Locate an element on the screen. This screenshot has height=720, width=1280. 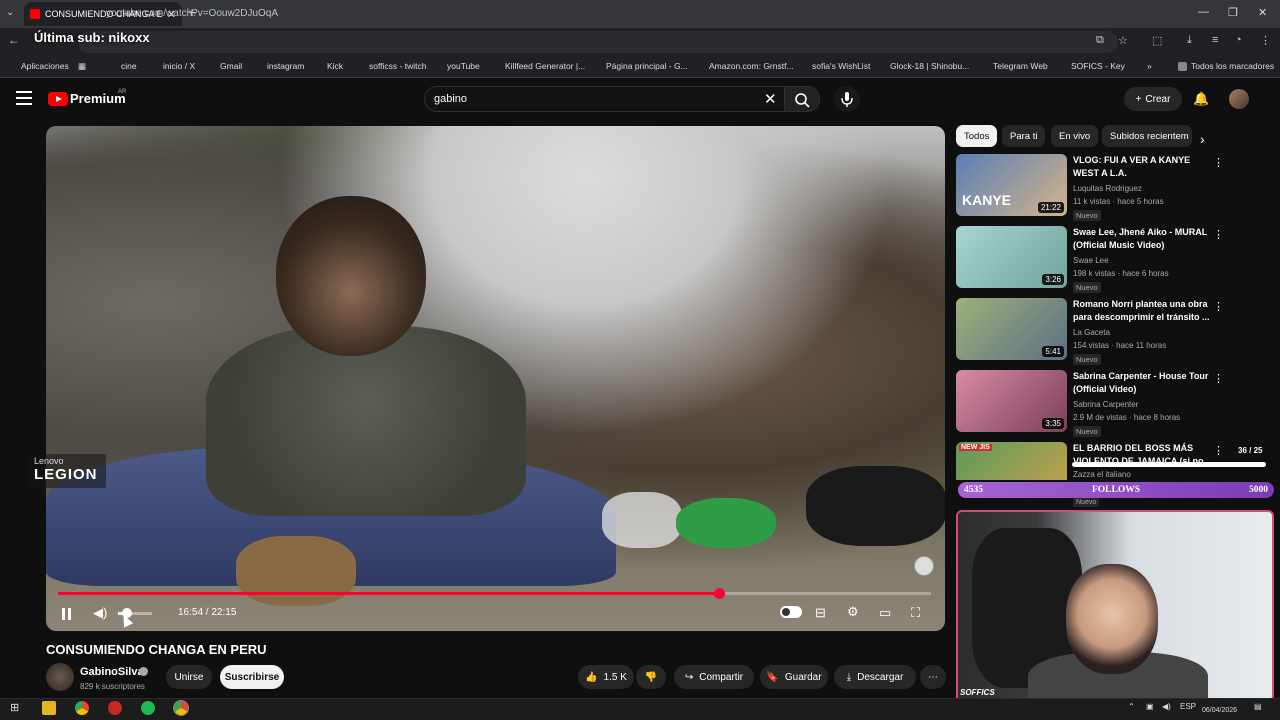
restore-icon: ❐ is located at coordinates (1233, 12).